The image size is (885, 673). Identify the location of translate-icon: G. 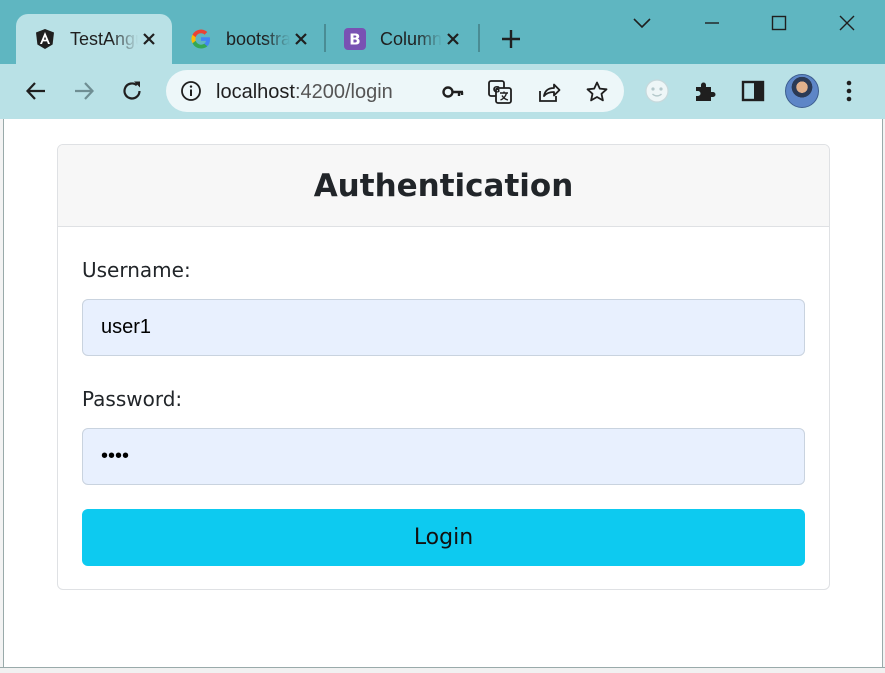
(500, 92).